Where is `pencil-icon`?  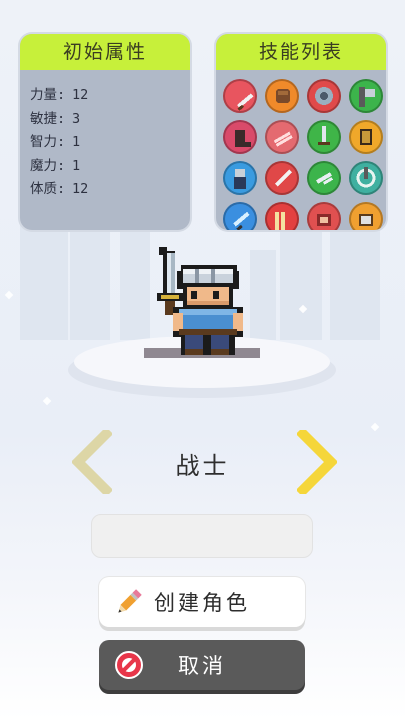
pencil-icon is located at coordinates (130, 601).